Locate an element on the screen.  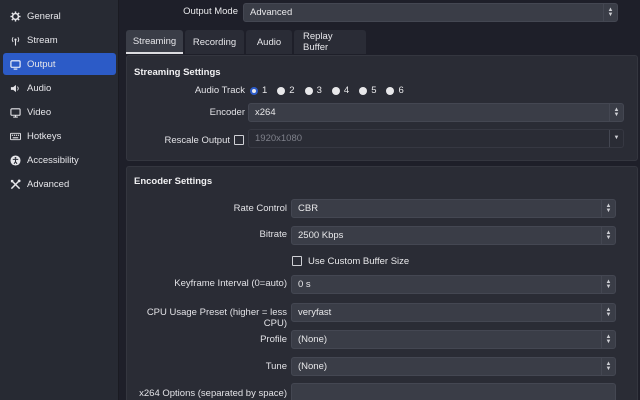
audio-track-label-5: 5 is located at coordinates (374, 90).